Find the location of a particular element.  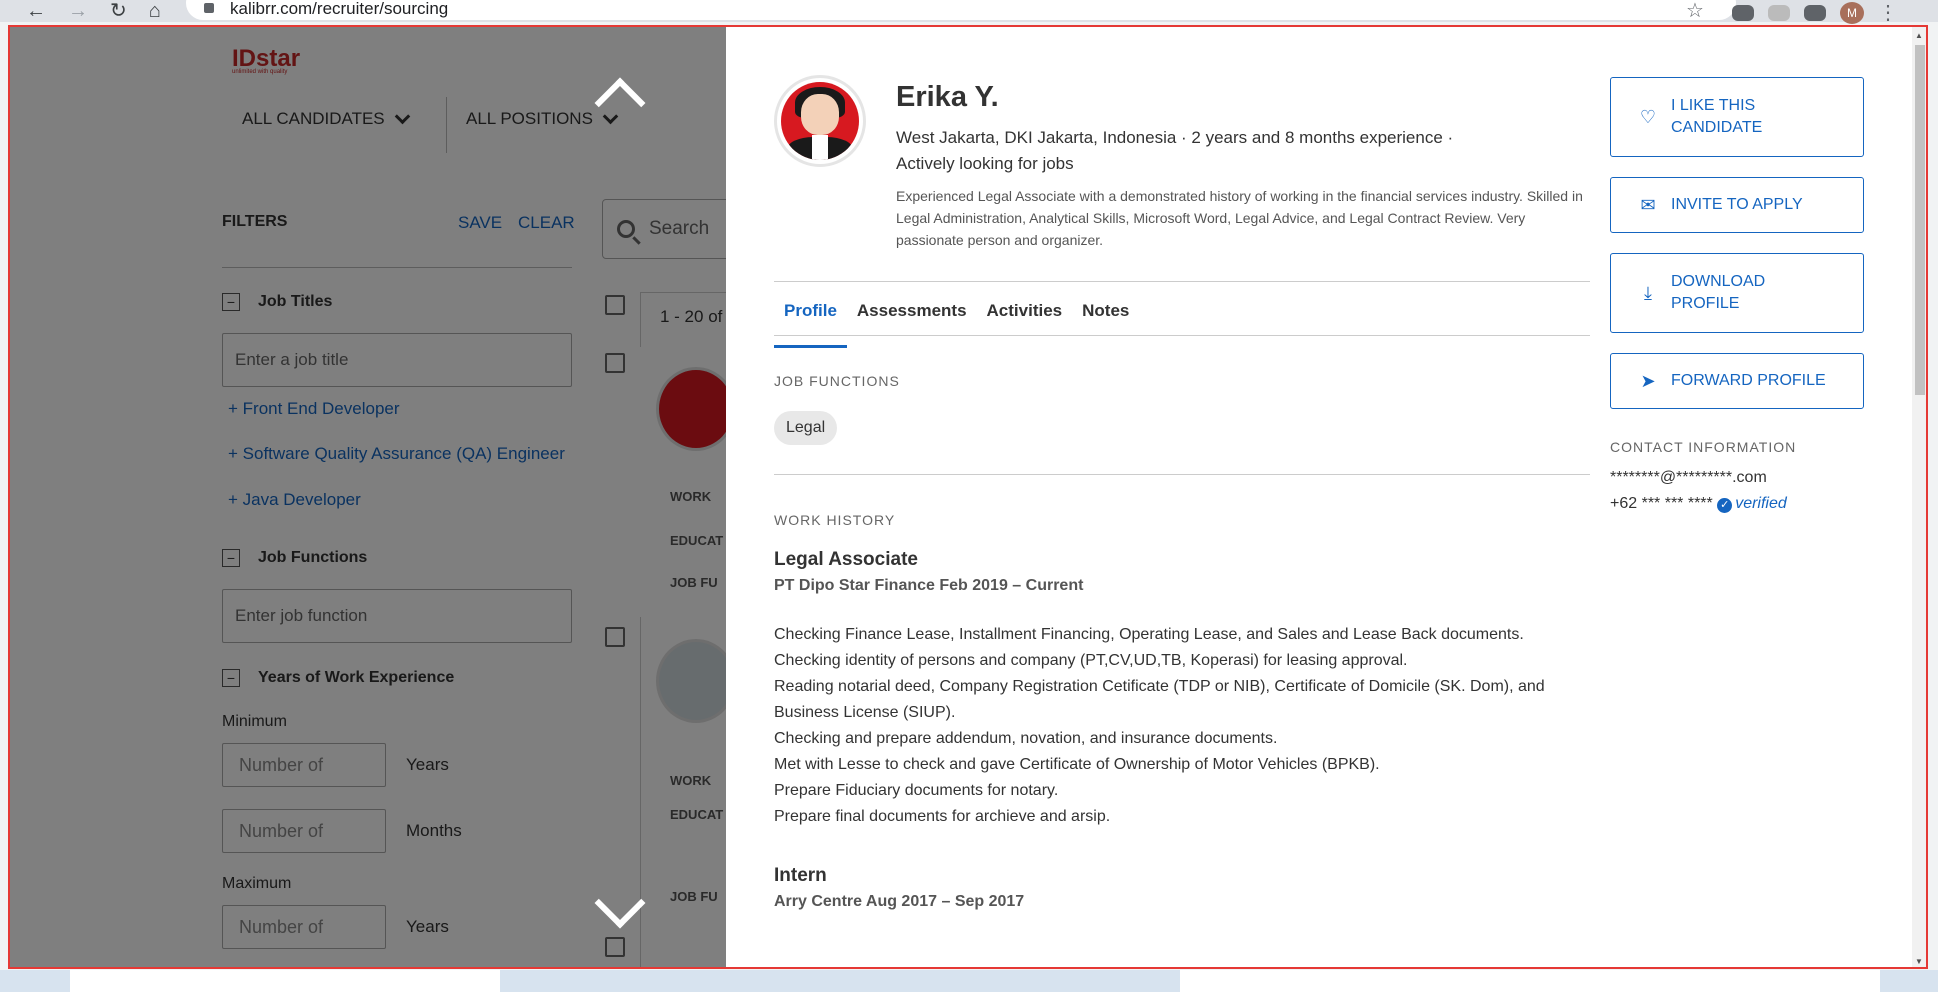

profile-tabs: Profile Assessments Activities Notes is located at coordinates (956, 321).